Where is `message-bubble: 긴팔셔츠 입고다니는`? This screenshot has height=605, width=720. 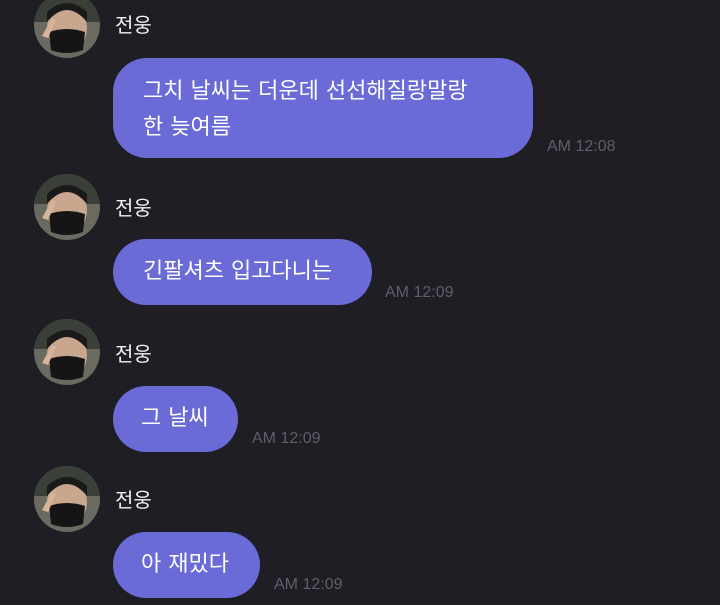
message-bubble: 긴팔셔츠 입고다니는 is located at coordinates (242, 272).